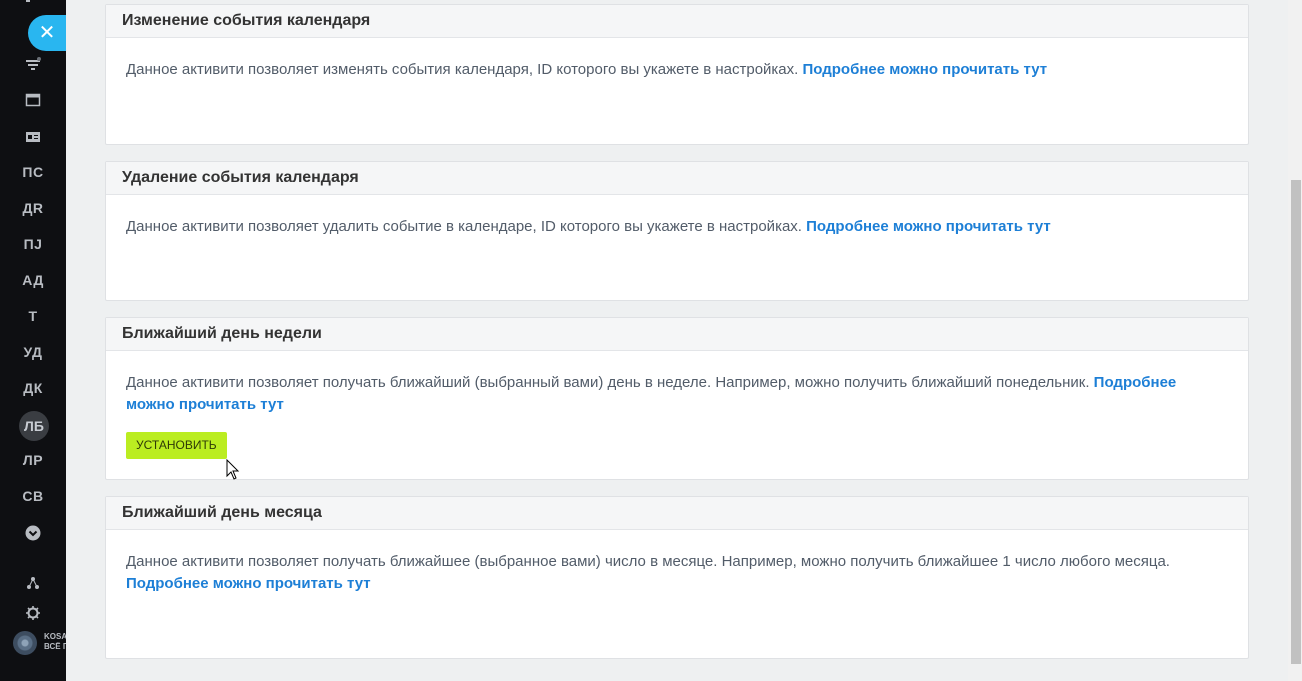 The image size is (1302, 681). What do you see at coordinates (1296, 422) in the screenshot?
I see `scrollbar-thumb` at bounding box center [1296, 422].